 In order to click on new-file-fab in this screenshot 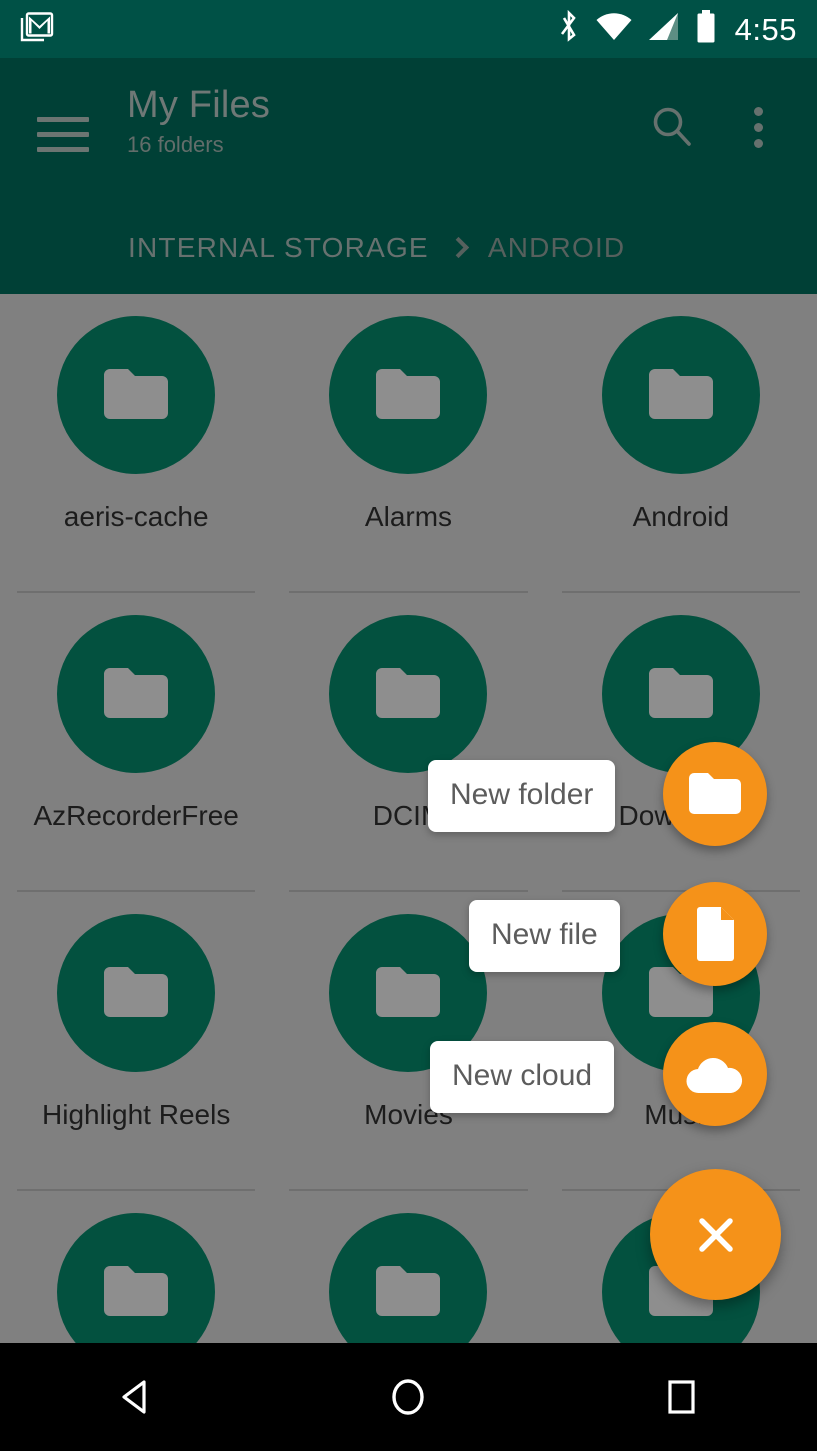, I will do `click(715, 934)`.